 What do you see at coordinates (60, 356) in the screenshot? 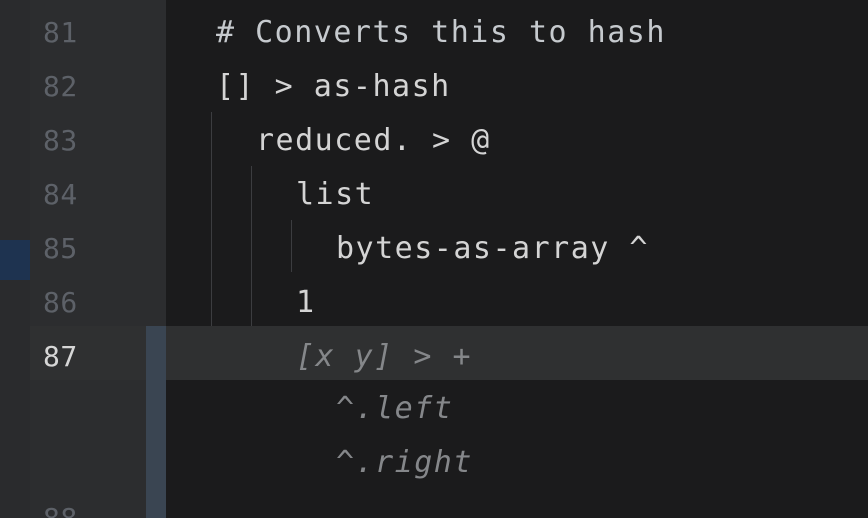
I see `line-number-active: 87` at bounding box center [60, 356].